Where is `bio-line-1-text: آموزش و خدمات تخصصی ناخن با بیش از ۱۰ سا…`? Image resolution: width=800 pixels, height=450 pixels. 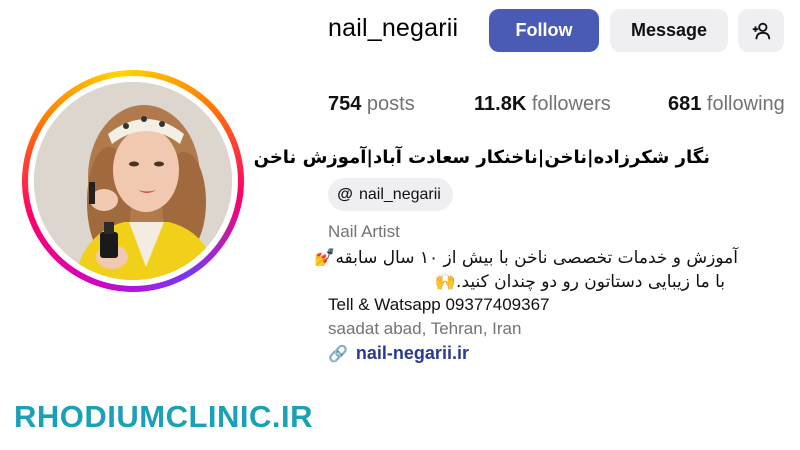 bio-line-1-text: آموزش و خدمات تخصصی ناخن با بیش از ۱۰ سا… is located at coordinates (536, 258).